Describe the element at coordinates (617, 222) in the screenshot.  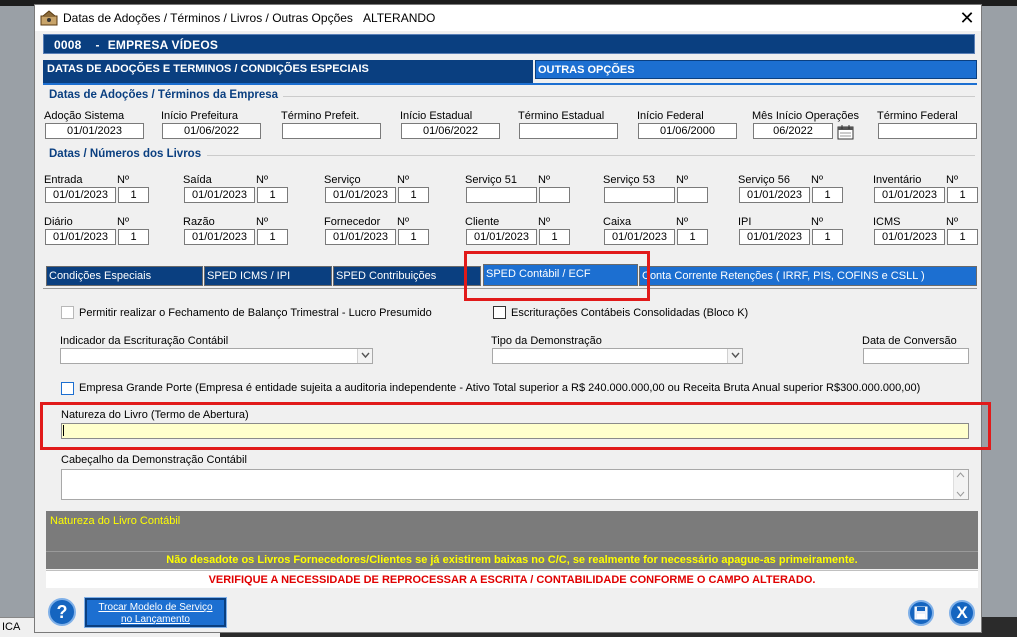
I see `caixa-label: Caixa` at that location.